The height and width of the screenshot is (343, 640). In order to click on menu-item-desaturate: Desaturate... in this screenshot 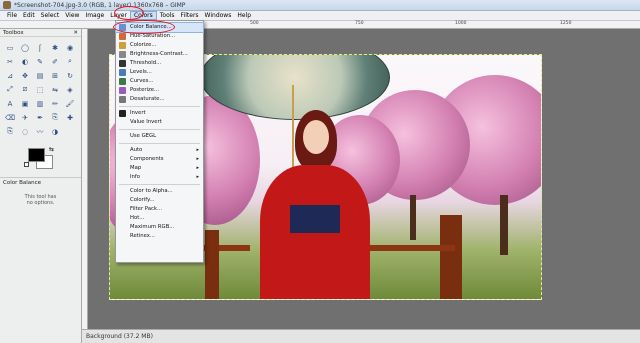, I will do `click(159, 99)`.